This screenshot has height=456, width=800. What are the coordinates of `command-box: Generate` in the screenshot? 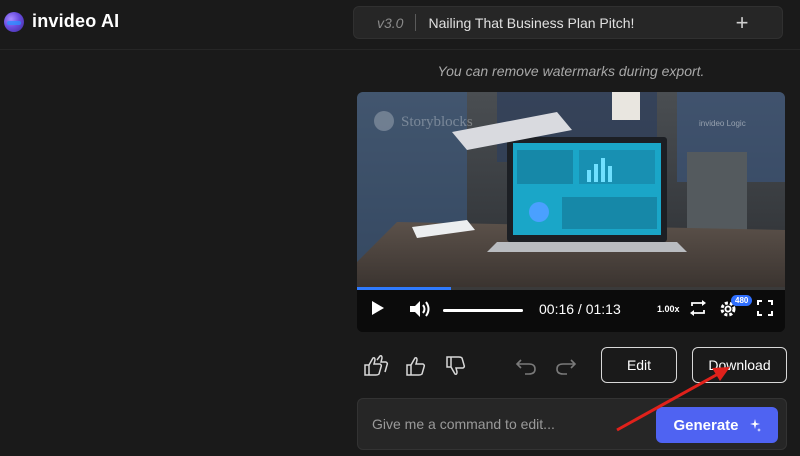 It's located at (572, 424).